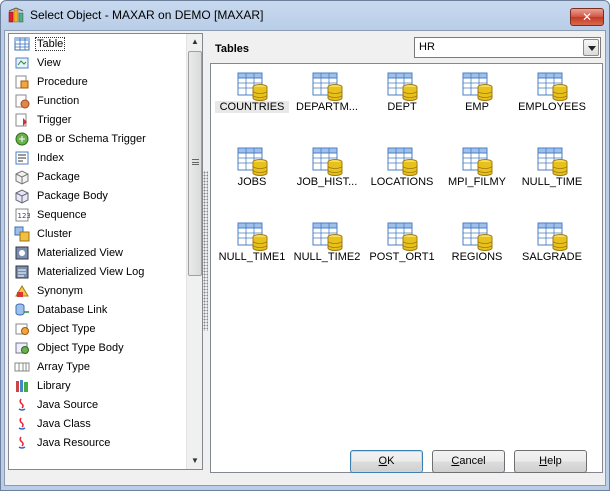 This screenshot has height=491, width=610. What do you see at coordinates (22, 443) in the screenshot?
I see `java-resource-icon` at bounding box center [22, 443].